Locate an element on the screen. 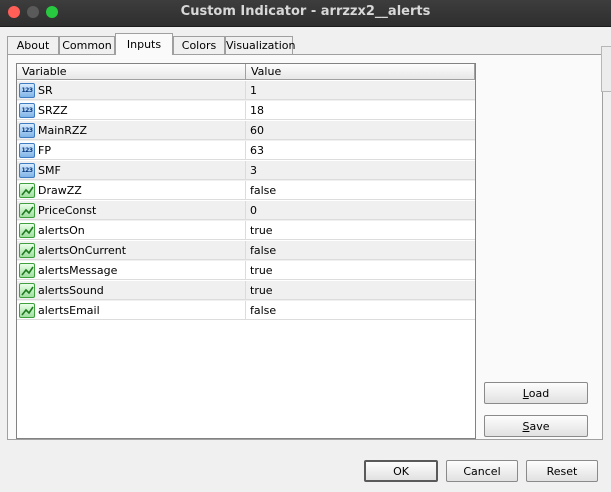  table-row: 123 MainRZZ 60 is located at coordinates (246, 131).